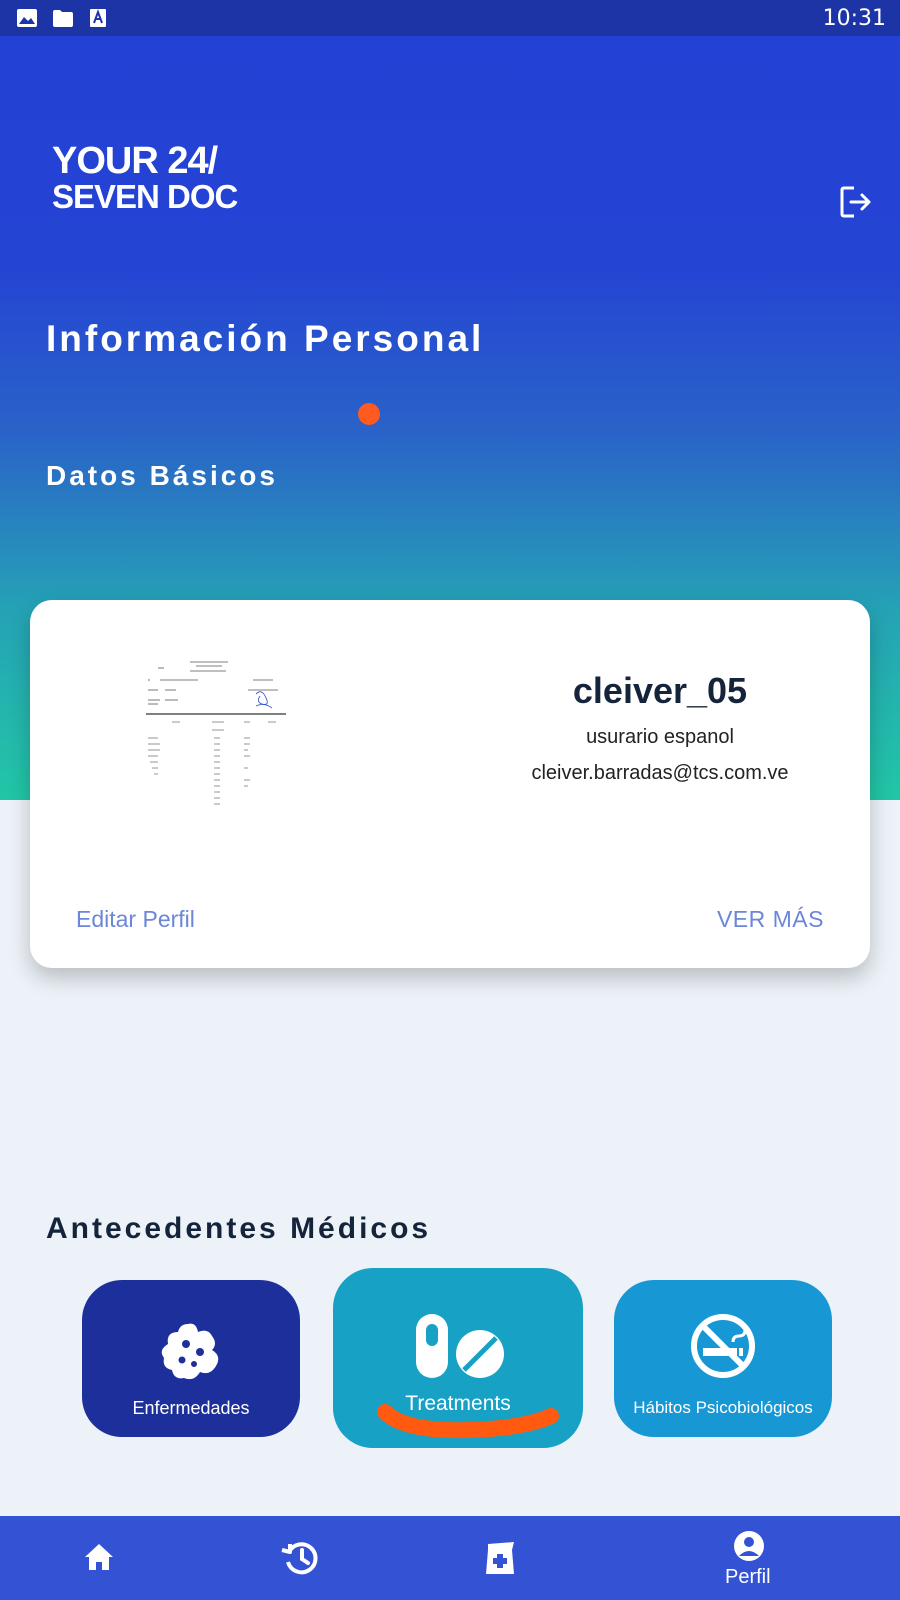 The image size is (900, 1600). Describe the element at coordinates (145, 196) in the screenshot. I see `logo-line-2: SEVEN DOC` at that location.